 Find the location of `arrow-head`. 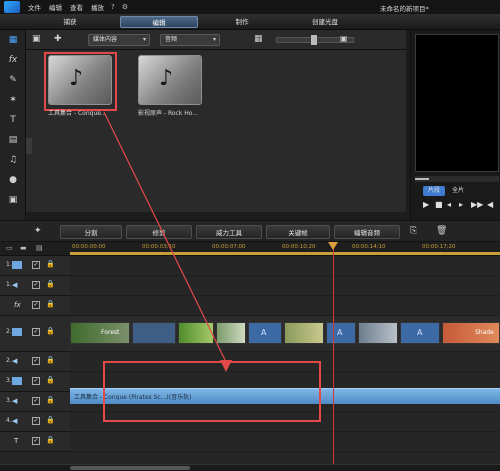

arrow-head is located at coordinates (226, 366).